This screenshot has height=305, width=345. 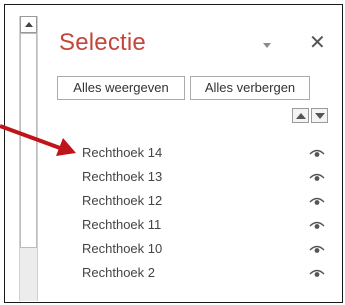 What do you see at coordinates (122, 152) in the screenshot?
I see `layer-label: Rechthoek 14` at bounding box center [122, 152].